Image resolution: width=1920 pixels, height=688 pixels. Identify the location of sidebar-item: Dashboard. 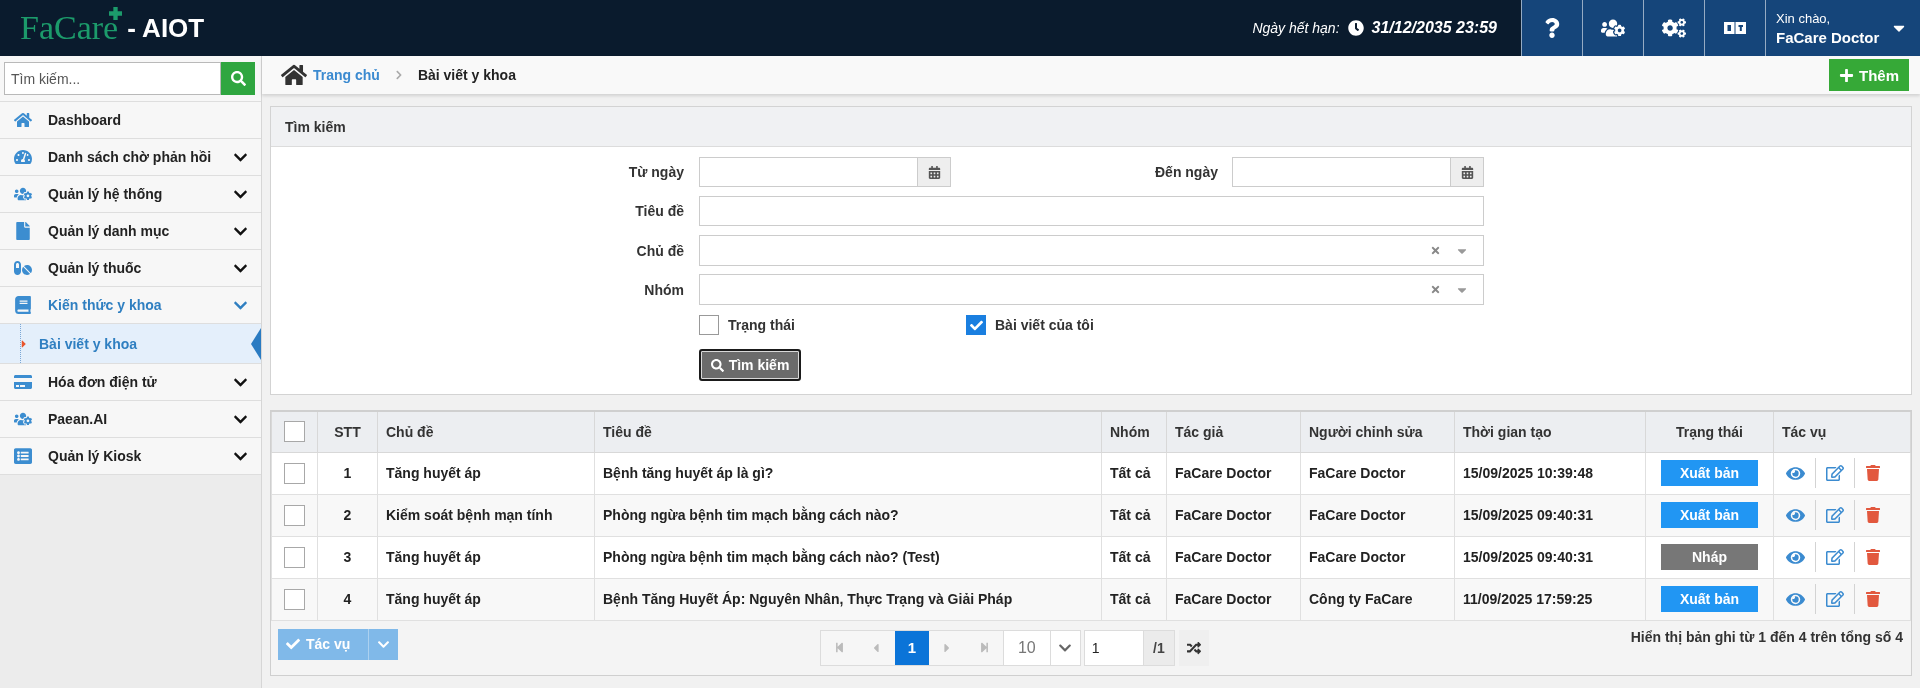
(130, 120).